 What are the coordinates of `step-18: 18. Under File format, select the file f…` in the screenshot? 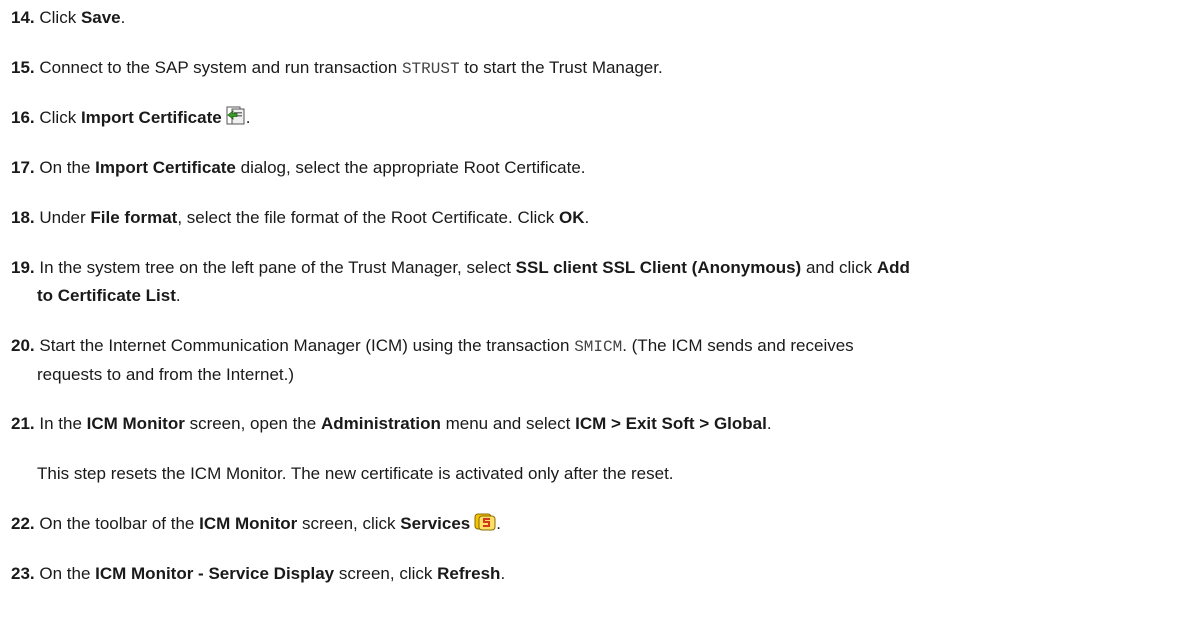 It's located at (300, 217).